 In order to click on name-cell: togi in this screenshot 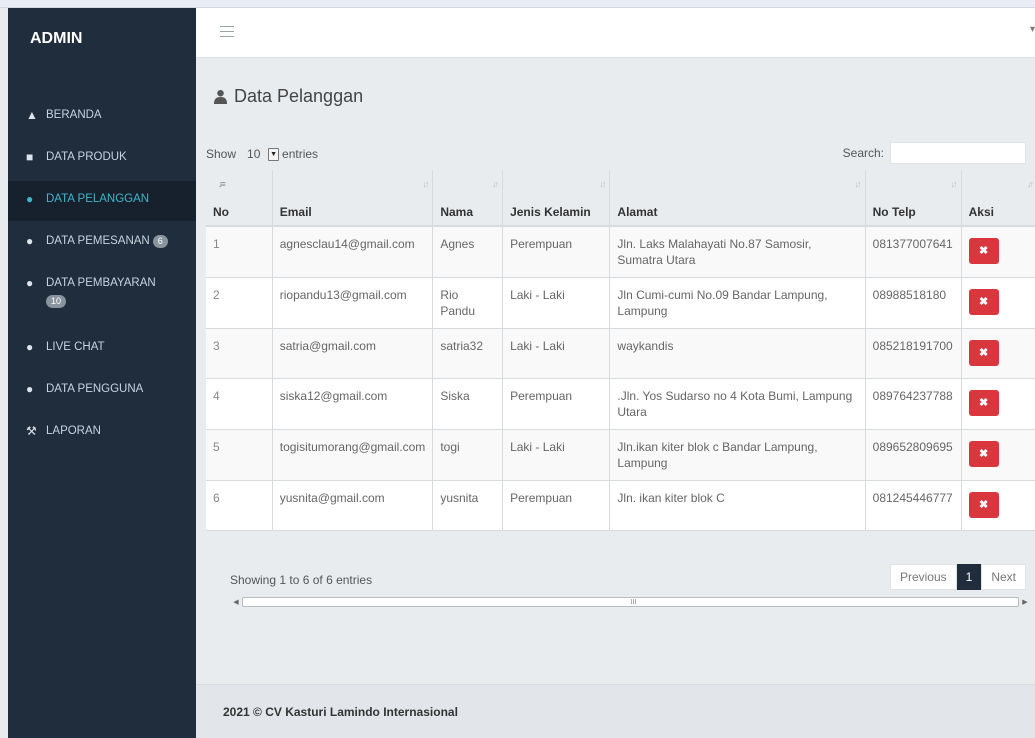, I will do `click(468, 455)`.